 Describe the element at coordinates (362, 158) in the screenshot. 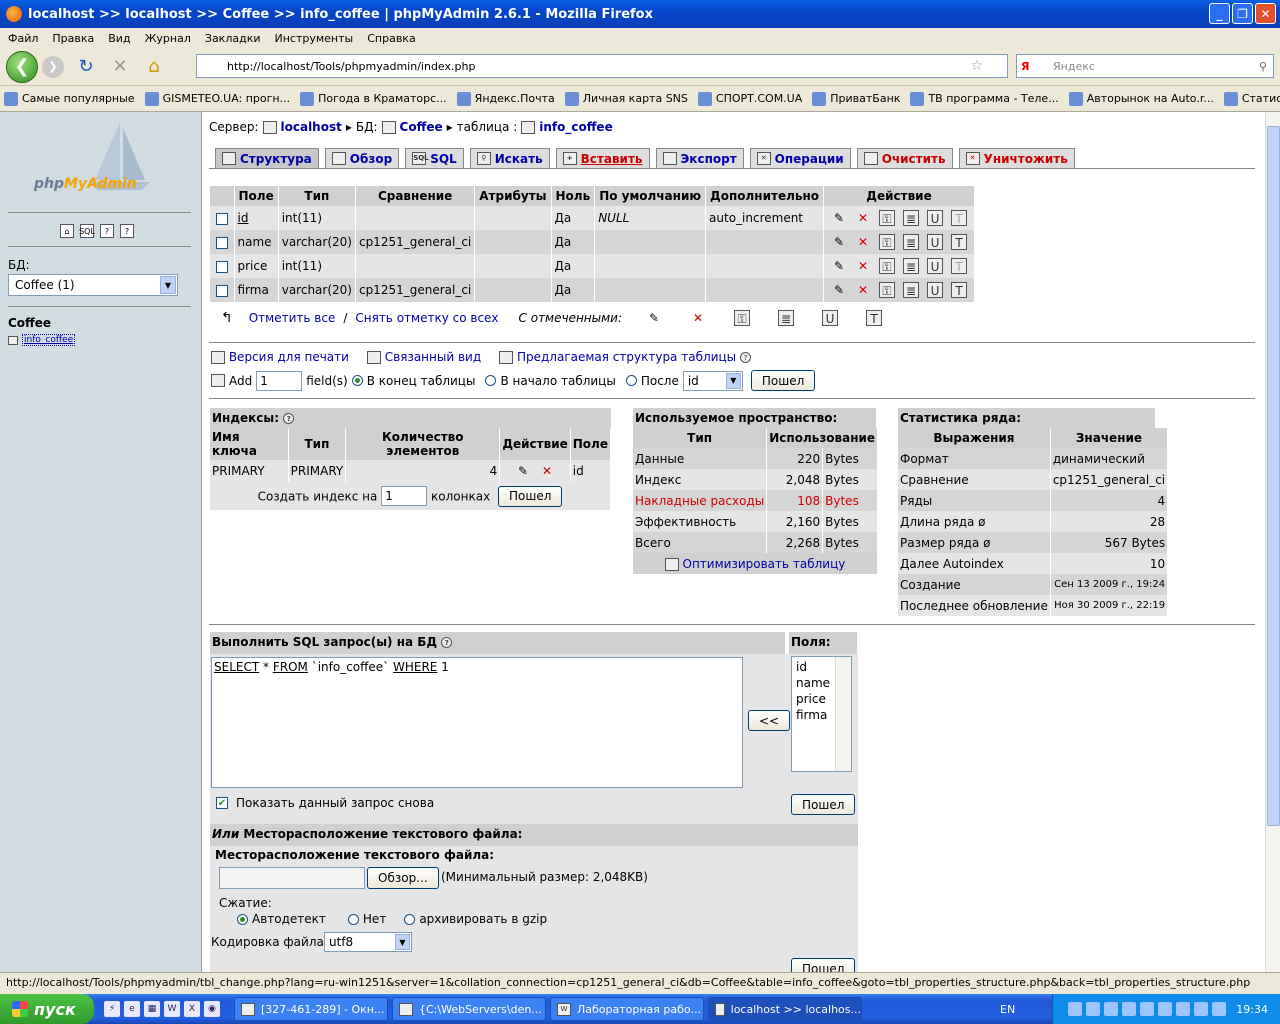

I see `tab-browse: Обзор` at that location.